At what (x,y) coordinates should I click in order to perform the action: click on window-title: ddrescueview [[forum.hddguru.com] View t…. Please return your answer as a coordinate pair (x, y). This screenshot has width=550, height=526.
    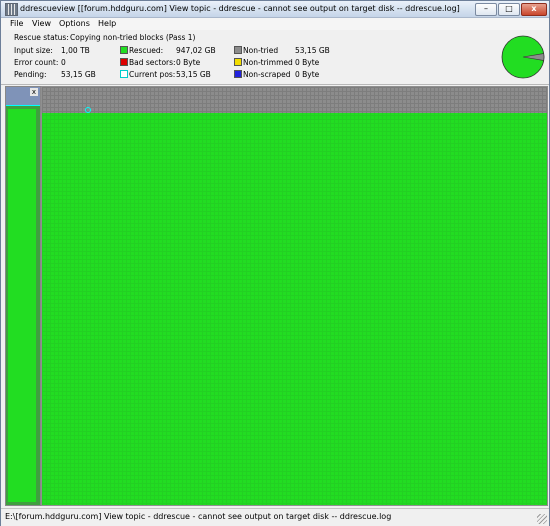
    Looking at the image, I should click on (240, 8).